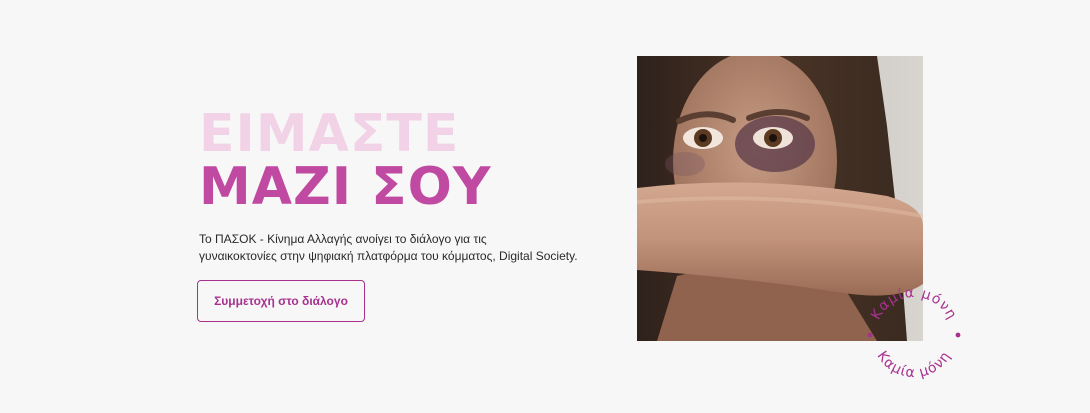  I want to click on stamp-dot-right, so click(958, 335).